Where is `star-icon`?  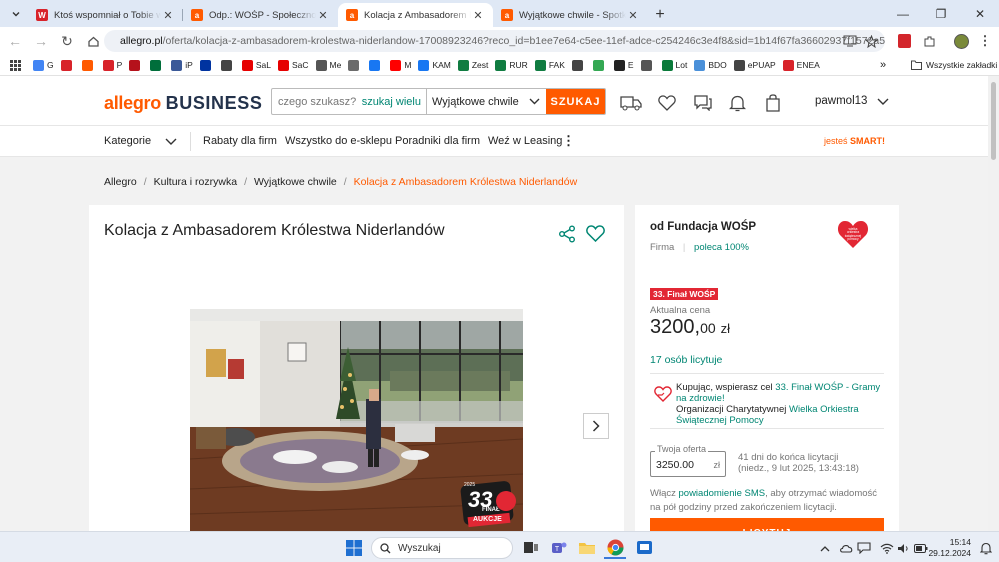
star-icon is located at coordinates (871, 41).